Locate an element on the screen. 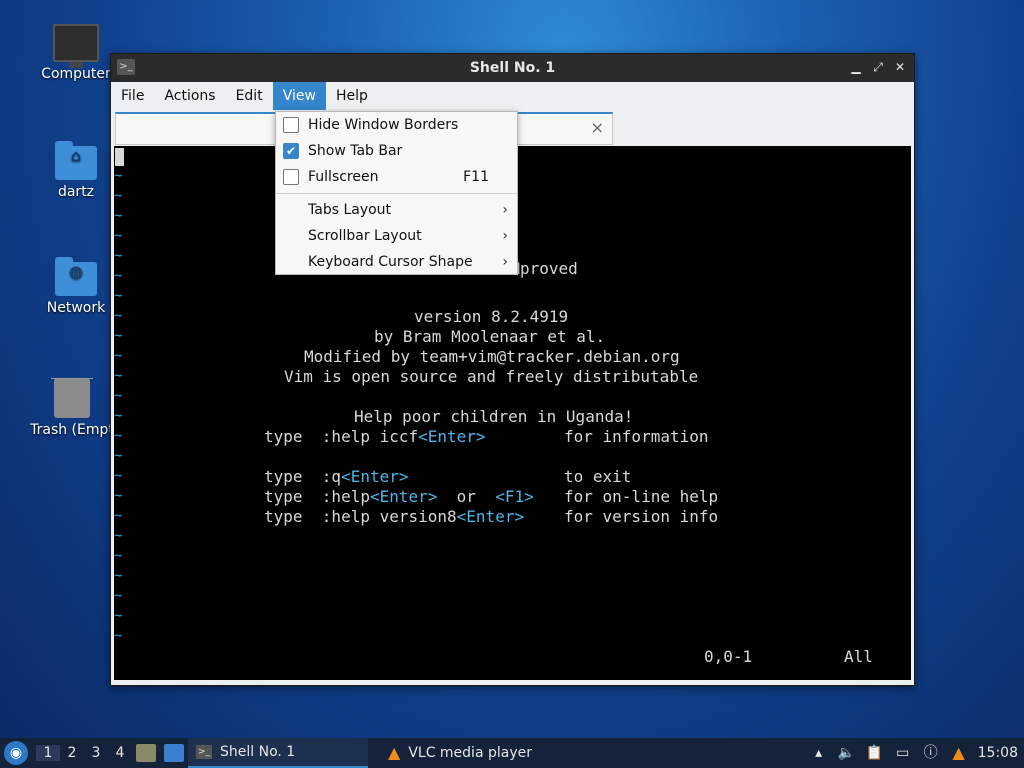  notification-icon: ⓘ is located at coordinates (931, 753).